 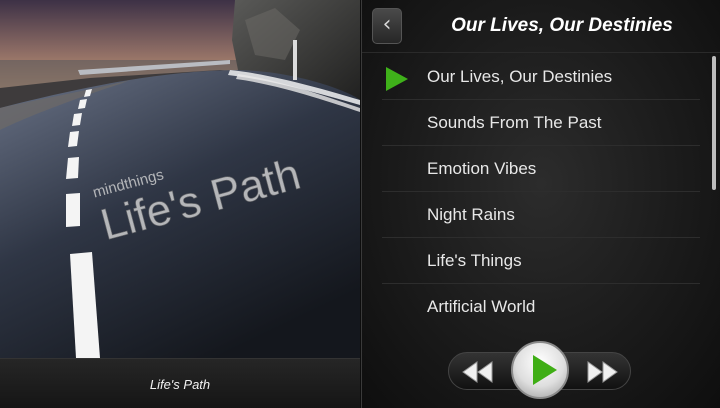 What do you see at coordinates (714, 123) in the screenshot?
I see `scrollbar` at bounding box center [714, 123].